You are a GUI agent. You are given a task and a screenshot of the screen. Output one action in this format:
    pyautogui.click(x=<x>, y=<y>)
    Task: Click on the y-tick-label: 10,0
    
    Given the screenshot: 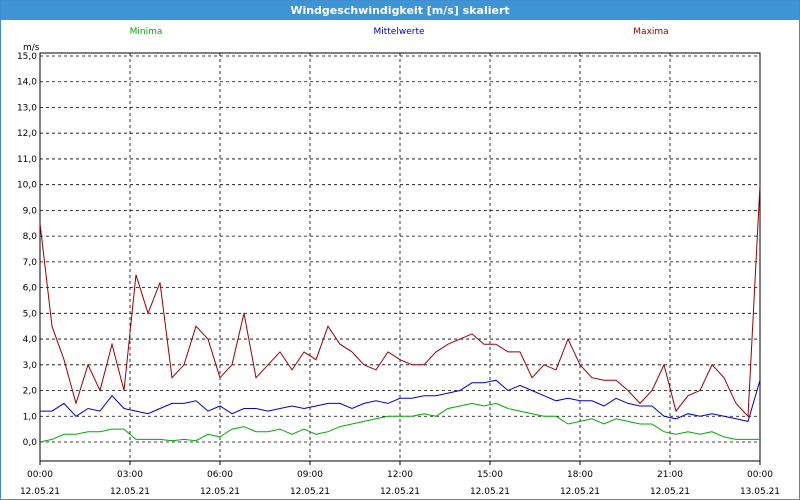 What is the action you would take?
    pyautogui.click(x=27, y=186)
    